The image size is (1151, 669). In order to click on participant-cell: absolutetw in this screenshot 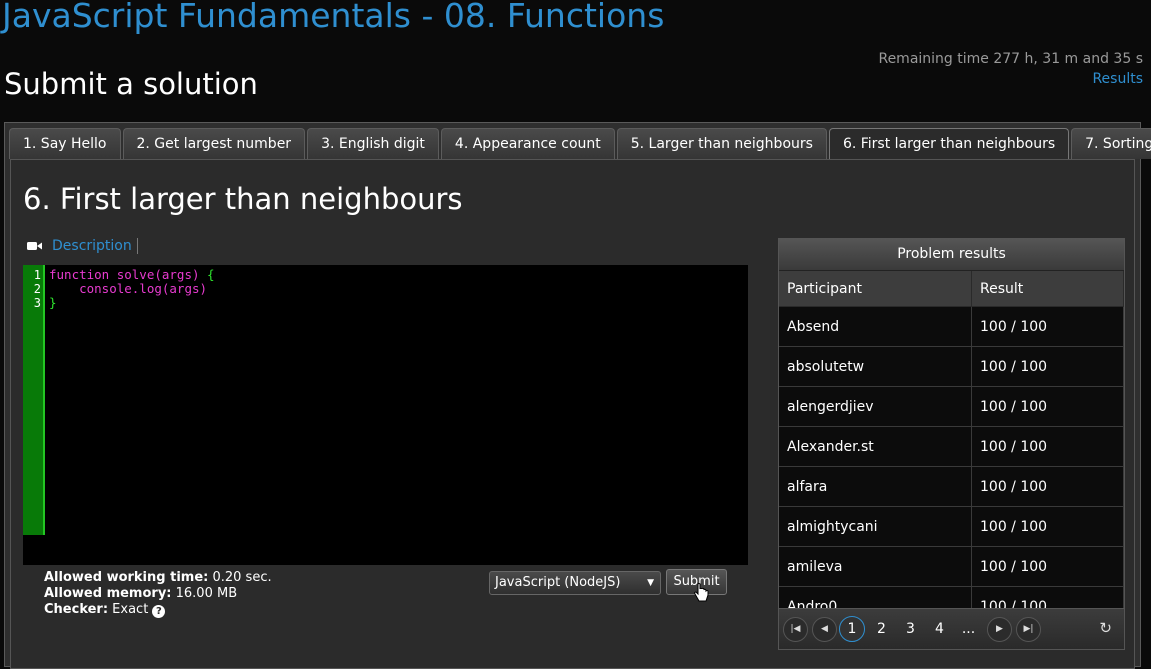, I will do `click(875, 366)`.